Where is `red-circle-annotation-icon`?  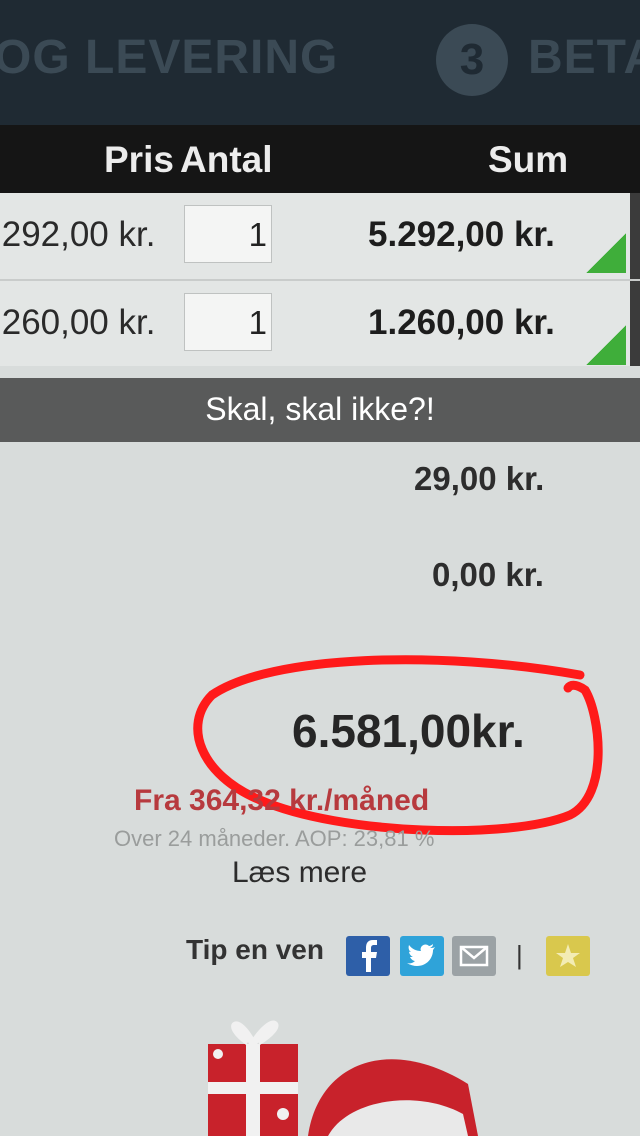 red-circle-annotation-icon is located at coordinates (398, 745).